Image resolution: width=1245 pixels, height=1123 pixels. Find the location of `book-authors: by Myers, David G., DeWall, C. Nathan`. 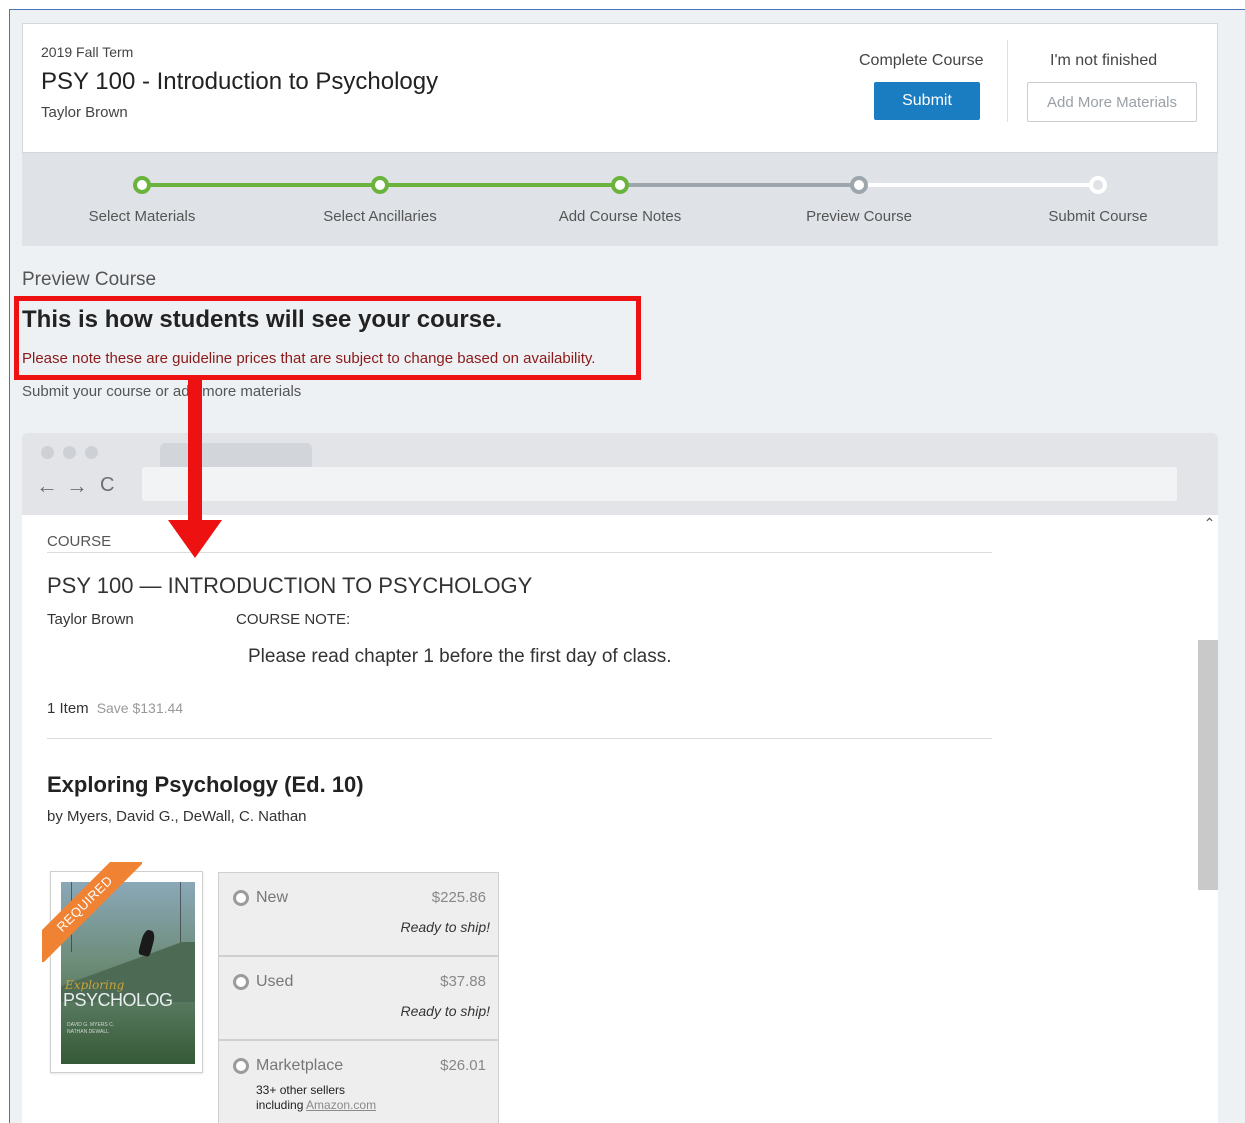

book-authors: by Myers, David G., DeWall, C. Nathan is located at coordinates (177, 816).